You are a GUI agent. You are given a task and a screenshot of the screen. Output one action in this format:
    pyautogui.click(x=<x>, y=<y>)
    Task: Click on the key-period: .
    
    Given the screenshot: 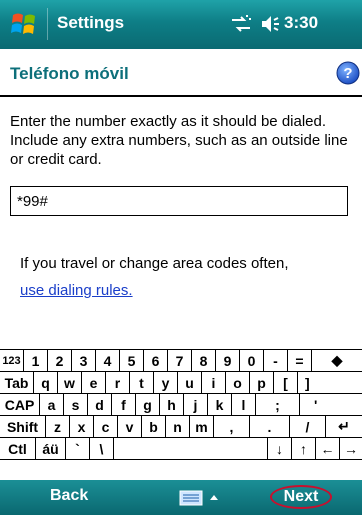 What is the action you would take?
    pyautogui.click(x=270, y=427)
    